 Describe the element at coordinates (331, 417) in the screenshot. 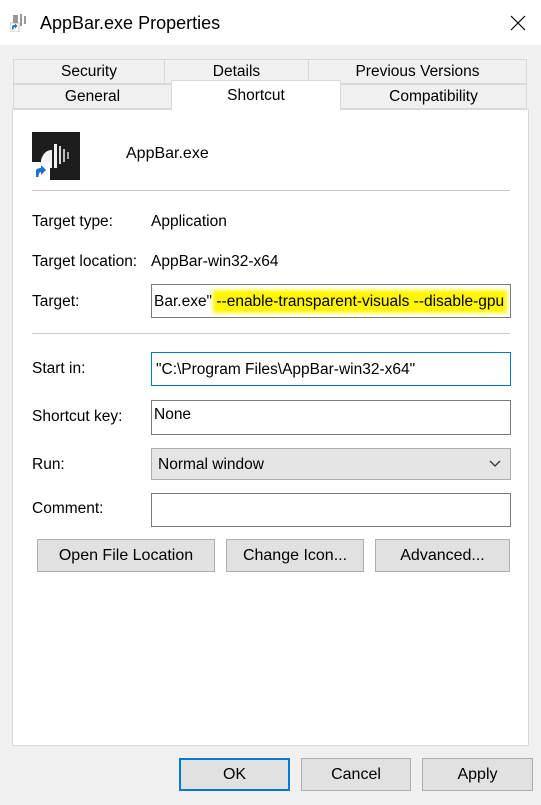

I see `shortcut-key-input: None` at that location.